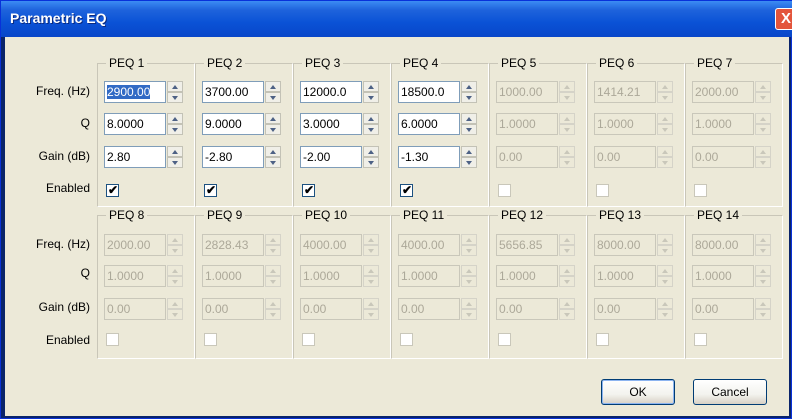 Image resolution: width=792 pixels, height=419 pixels. I want to click on gain-field: -1.30, so click(429, 157).